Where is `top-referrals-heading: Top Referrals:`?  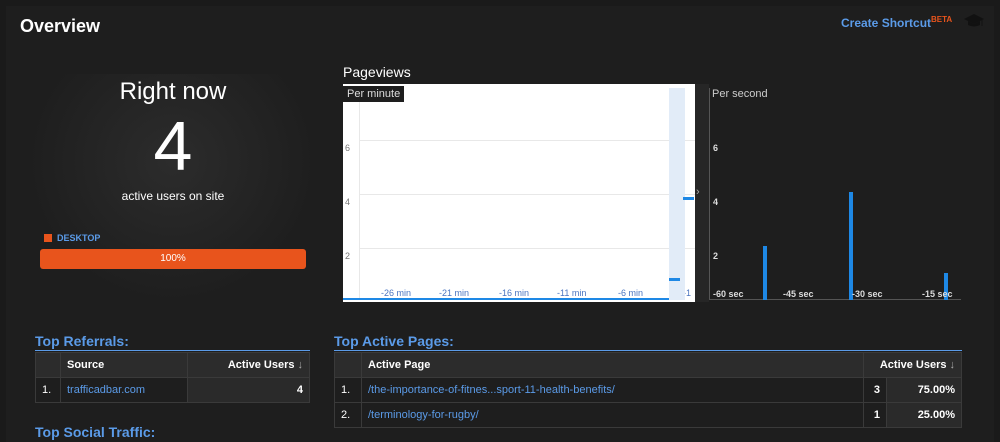
top-referrals-heading: Top Referrals: is located at coordinates (82, 341).